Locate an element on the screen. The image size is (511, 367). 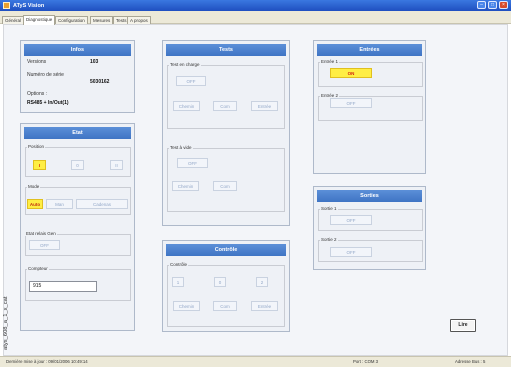
test-en-charge-com-button: Com is located at coordinates (225, 106).